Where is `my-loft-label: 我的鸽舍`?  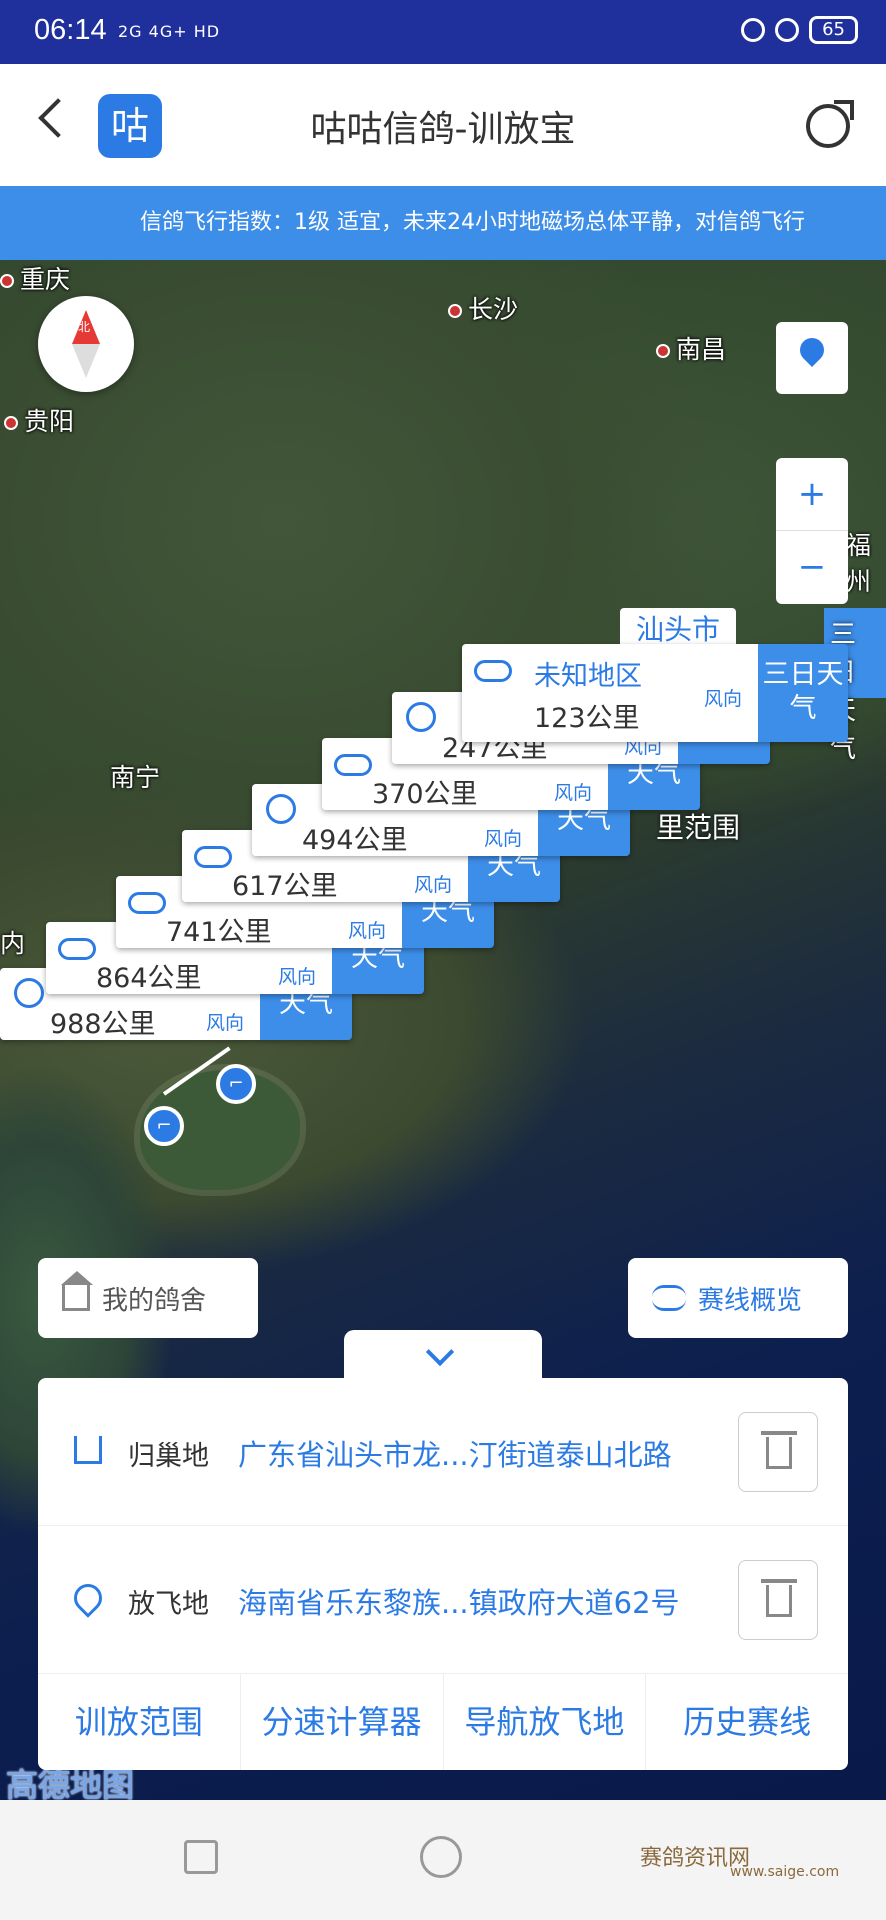
my-loft-label: 我的鸽舍 is located at coordinates (154, 1300).